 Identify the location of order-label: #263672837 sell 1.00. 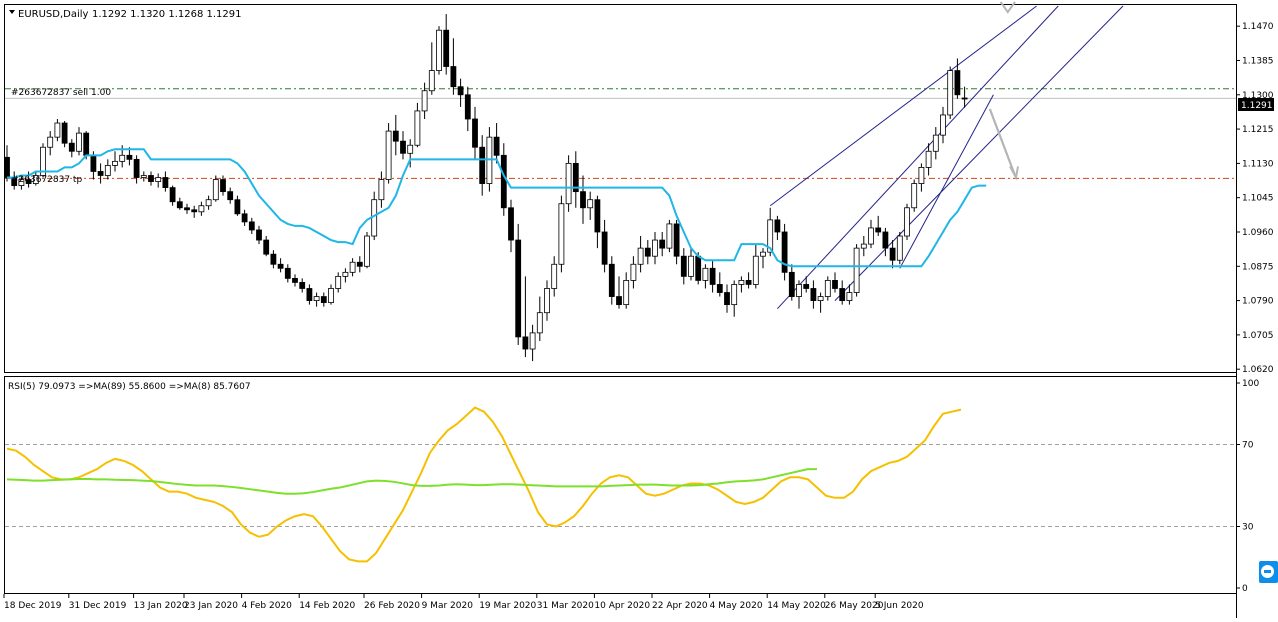
(61, 93).